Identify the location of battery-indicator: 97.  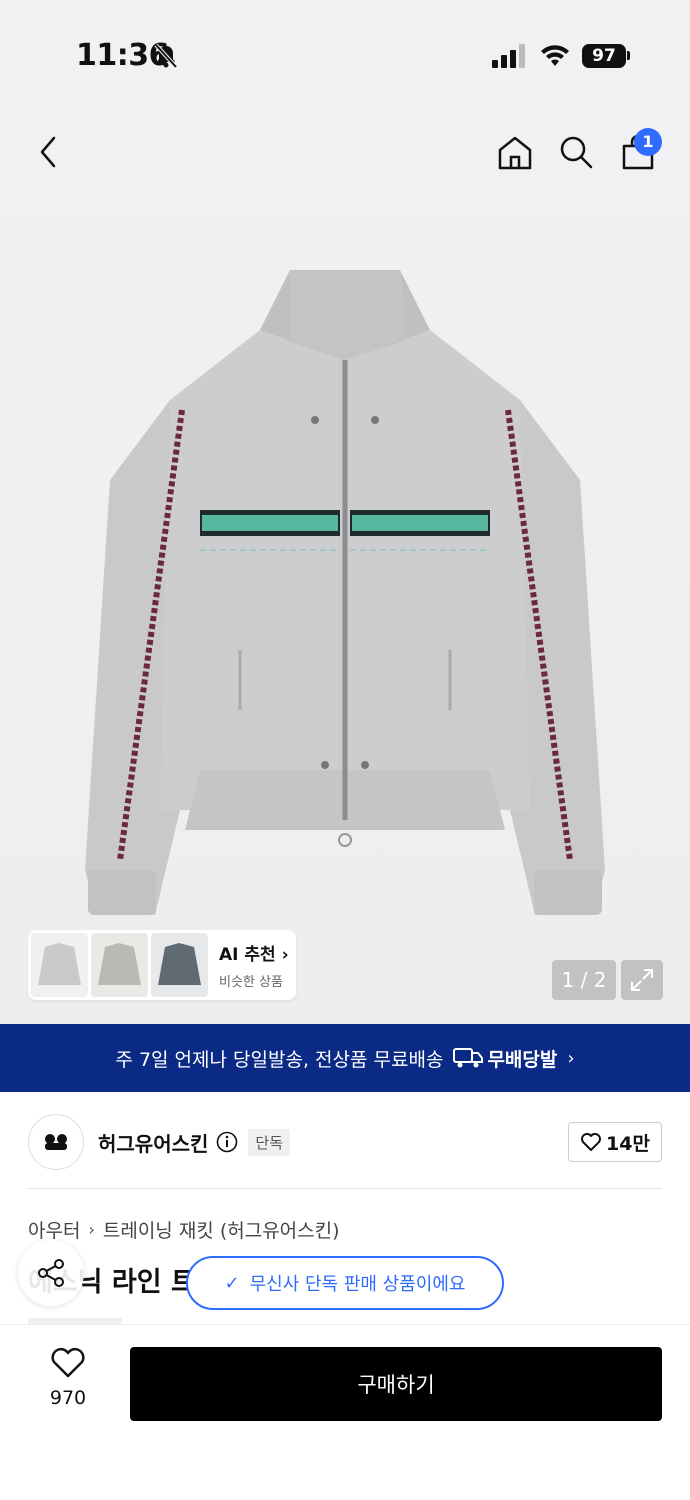
(604, 56).